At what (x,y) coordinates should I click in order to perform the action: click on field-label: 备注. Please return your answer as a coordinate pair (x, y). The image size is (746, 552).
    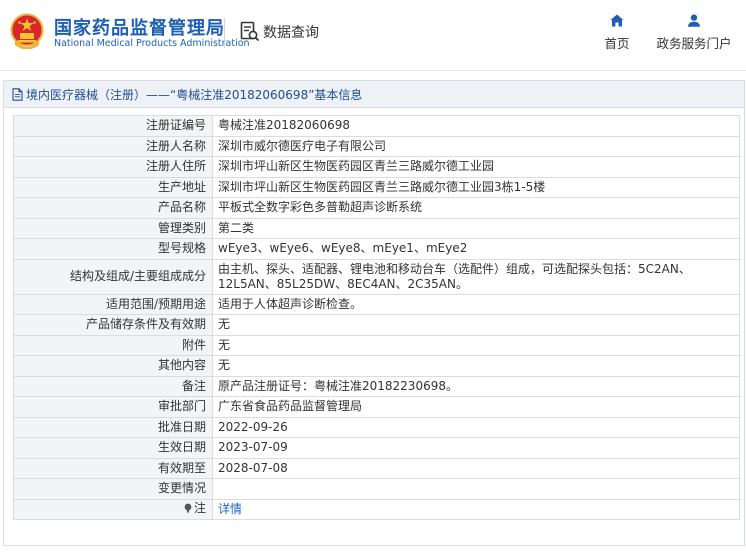
    Looking at the image, I should click on (113, 386).